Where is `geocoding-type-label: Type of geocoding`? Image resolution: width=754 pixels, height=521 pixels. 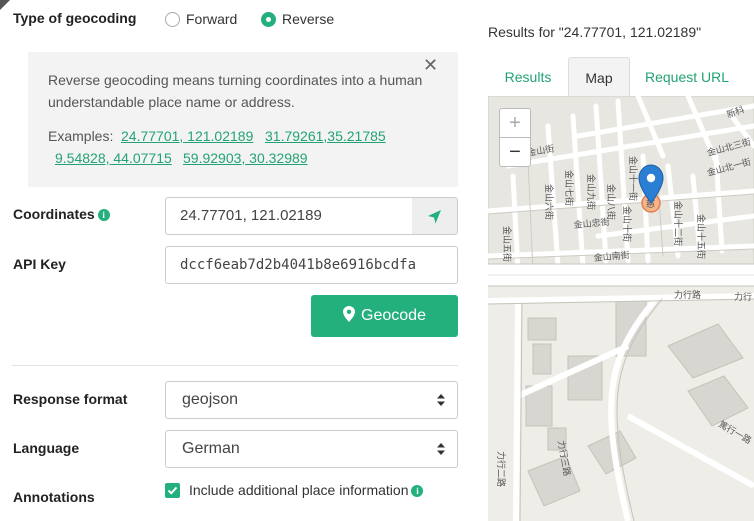
geocoding-type-label: Type of geocoding is located at coordinates (75, 18).